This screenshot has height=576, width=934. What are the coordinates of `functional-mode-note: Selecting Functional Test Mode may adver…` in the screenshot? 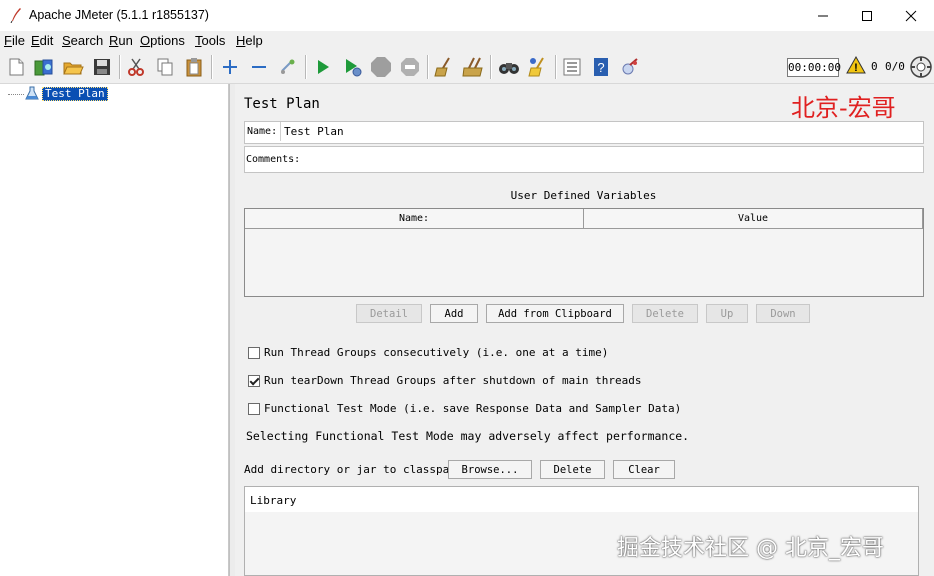 It's located at (468, 436).